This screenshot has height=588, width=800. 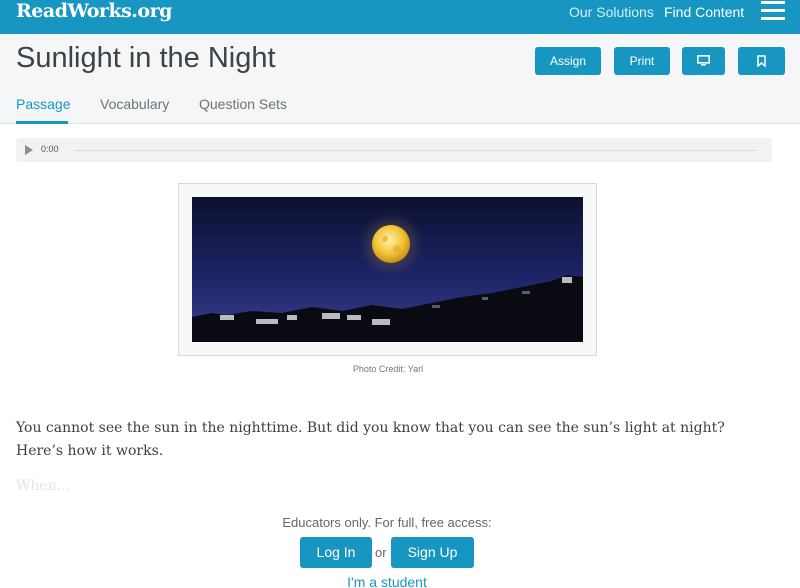 What do you see at coordinates (387, 522) in the screenshot?
I see `educators-access-note: Educators only. For full, free access:` at bounding box center [387, 522].